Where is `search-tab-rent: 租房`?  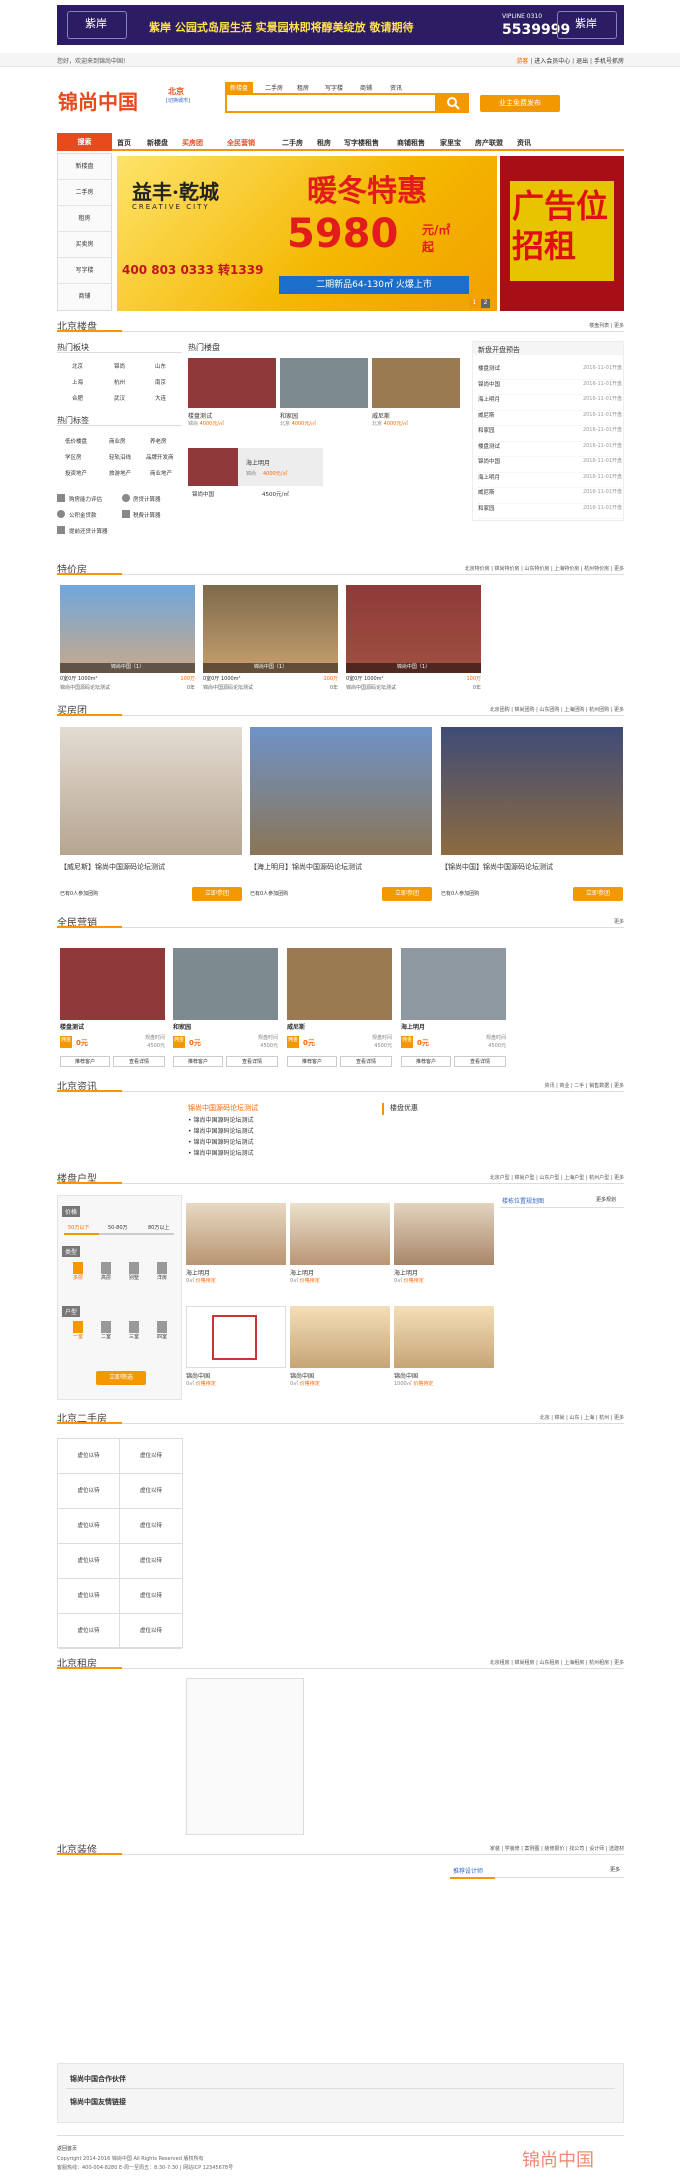
search-tab-rent: 租房 is located at coordinates (303, 87).